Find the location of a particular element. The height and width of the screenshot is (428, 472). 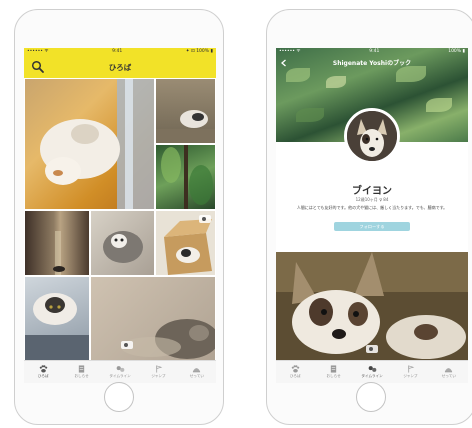

profile-bio: 人間にはとても友好的です。他の犬や猫には、厳しく当たります。でも、臆病です。 is located at coordinates (372, 207).